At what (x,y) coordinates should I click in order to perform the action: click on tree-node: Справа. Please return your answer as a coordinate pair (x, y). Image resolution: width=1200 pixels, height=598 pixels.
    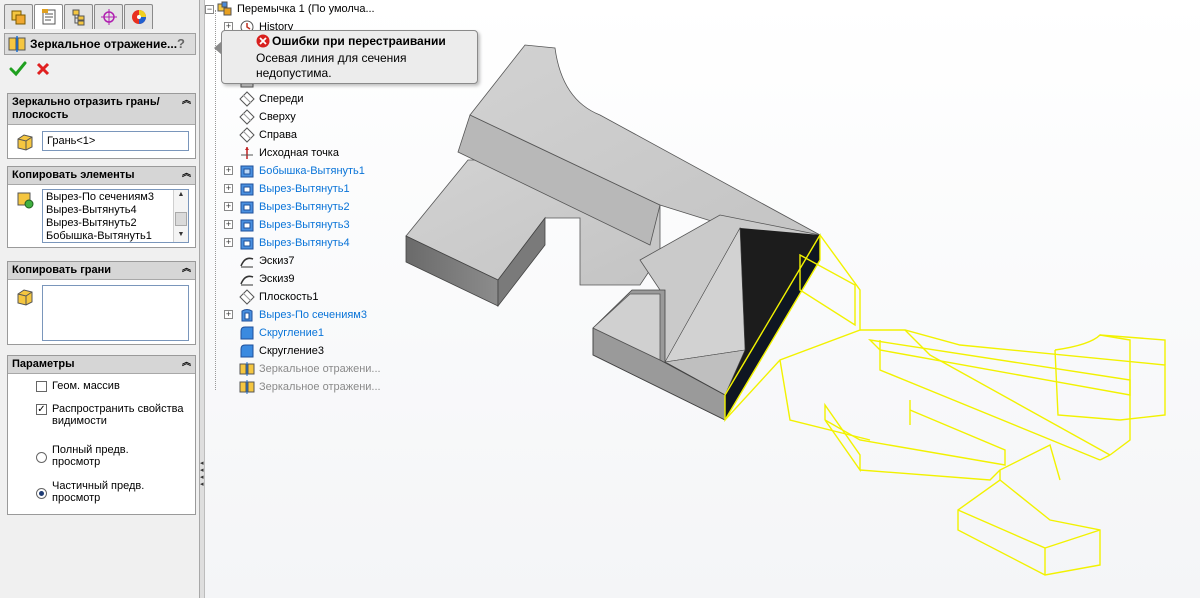
    Looking at the image, I should click on (268, 135).